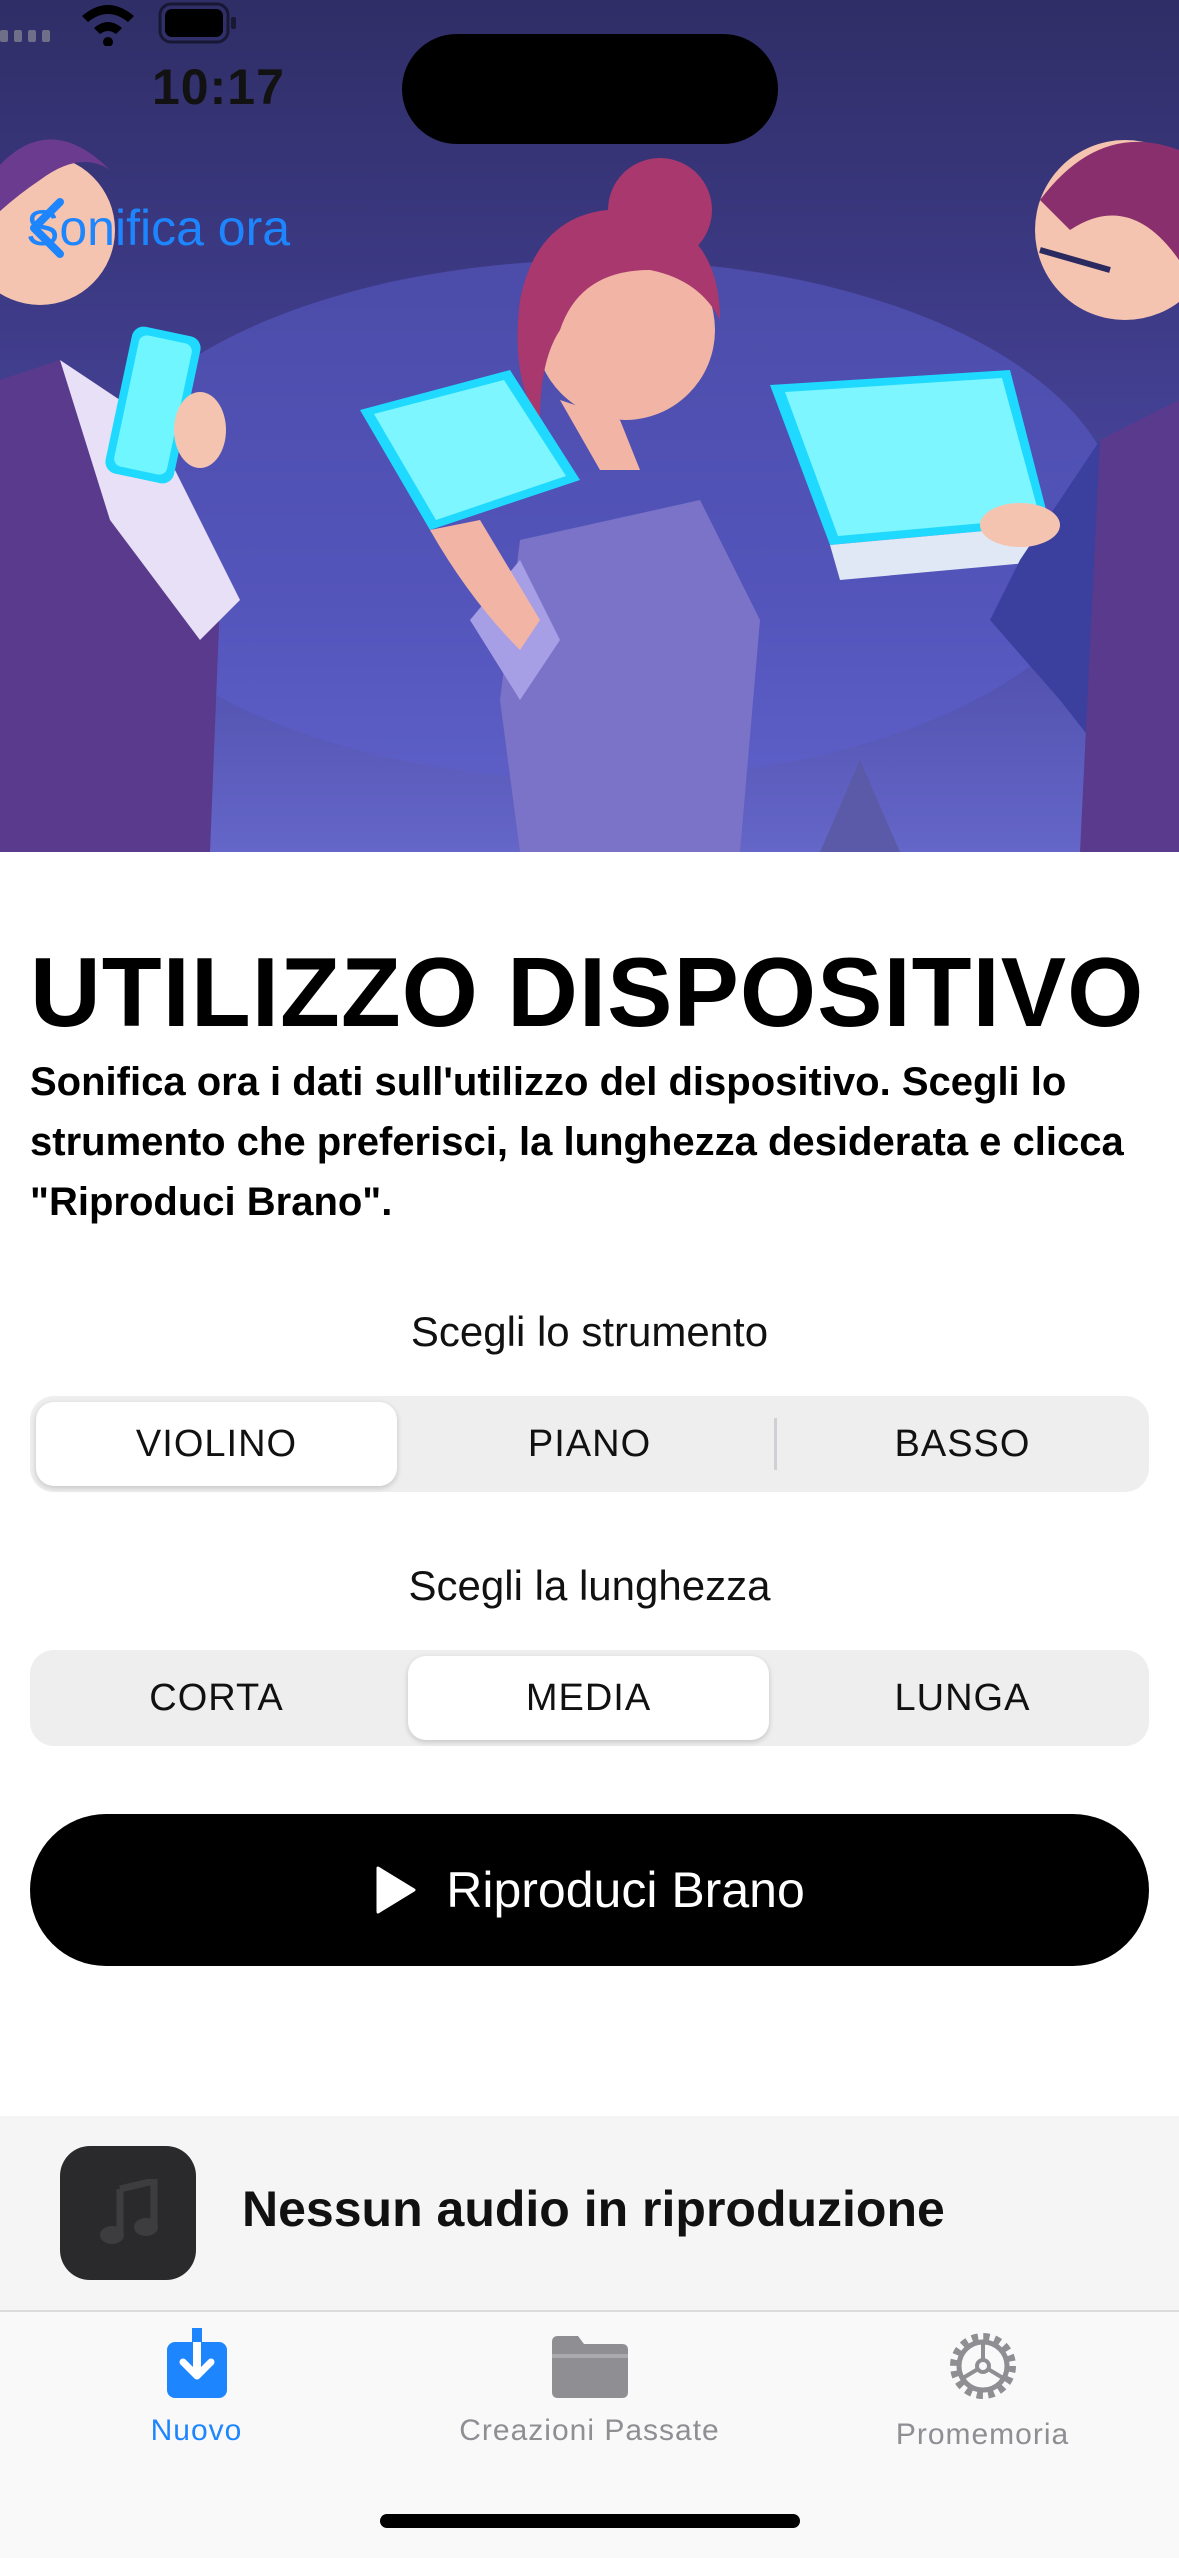 The image size is (1179, 2558). What do you see at coordinates (962, 1444) in the screenshot?
I see `segment-basso: BASSO` at bounding box center [962, 1444].